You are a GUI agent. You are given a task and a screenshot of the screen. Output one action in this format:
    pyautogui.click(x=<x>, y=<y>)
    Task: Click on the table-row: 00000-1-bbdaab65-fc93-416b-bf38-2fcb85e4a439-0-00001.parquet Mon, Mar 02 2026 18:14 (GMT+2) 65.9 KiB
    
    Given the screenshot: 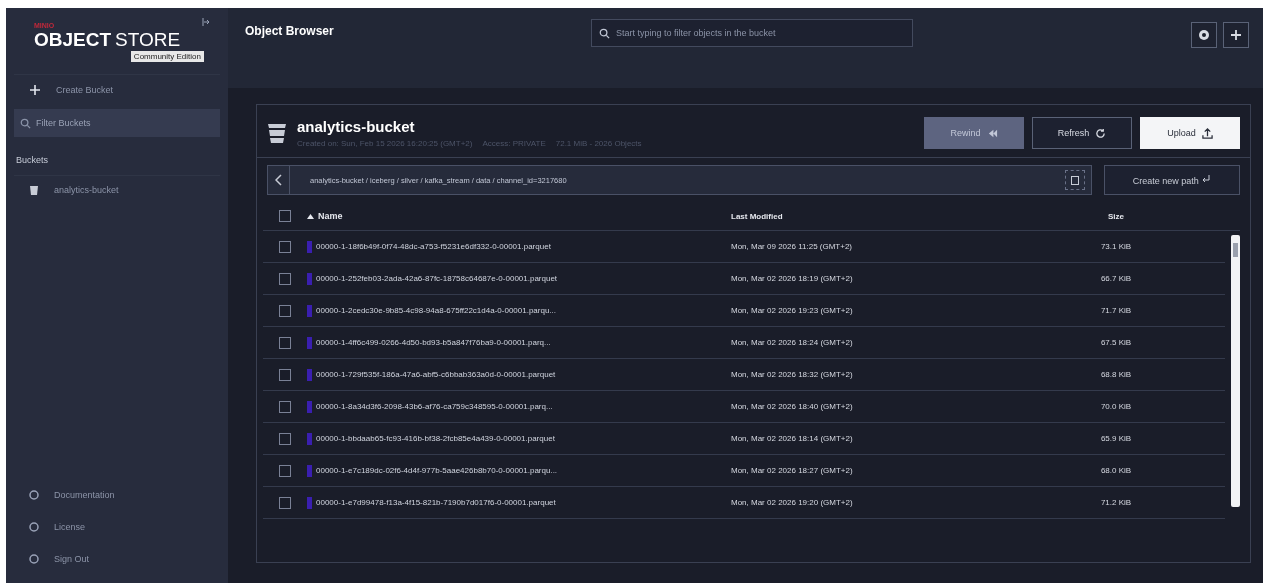 What is the action you would take?
    pyautogui.click(x=744, y=439)
    